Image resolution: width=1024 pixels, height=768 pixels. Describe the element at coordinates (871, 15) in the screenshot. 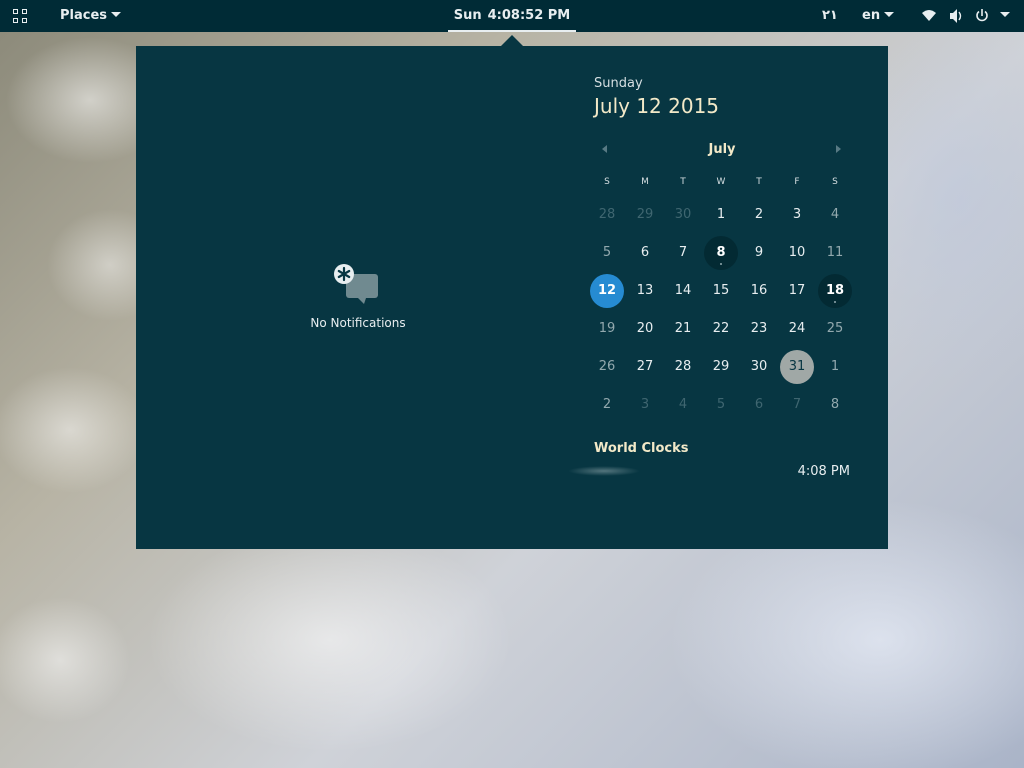

I see `language-label: en` at that location.